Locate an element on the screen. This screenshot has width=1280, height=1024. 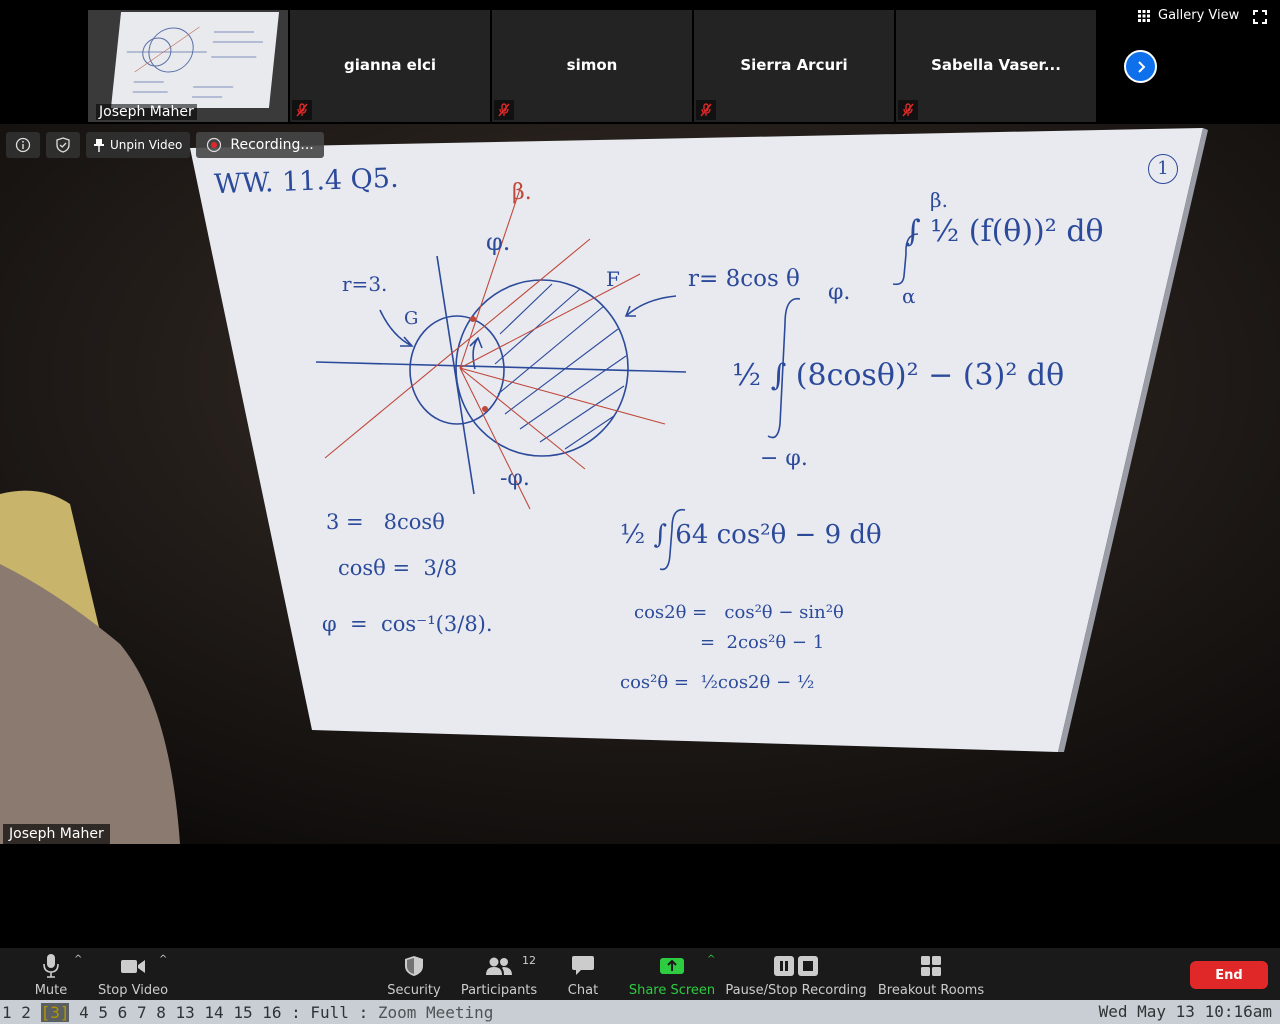
formula-alpha: α is located at coordinates (909, 296).